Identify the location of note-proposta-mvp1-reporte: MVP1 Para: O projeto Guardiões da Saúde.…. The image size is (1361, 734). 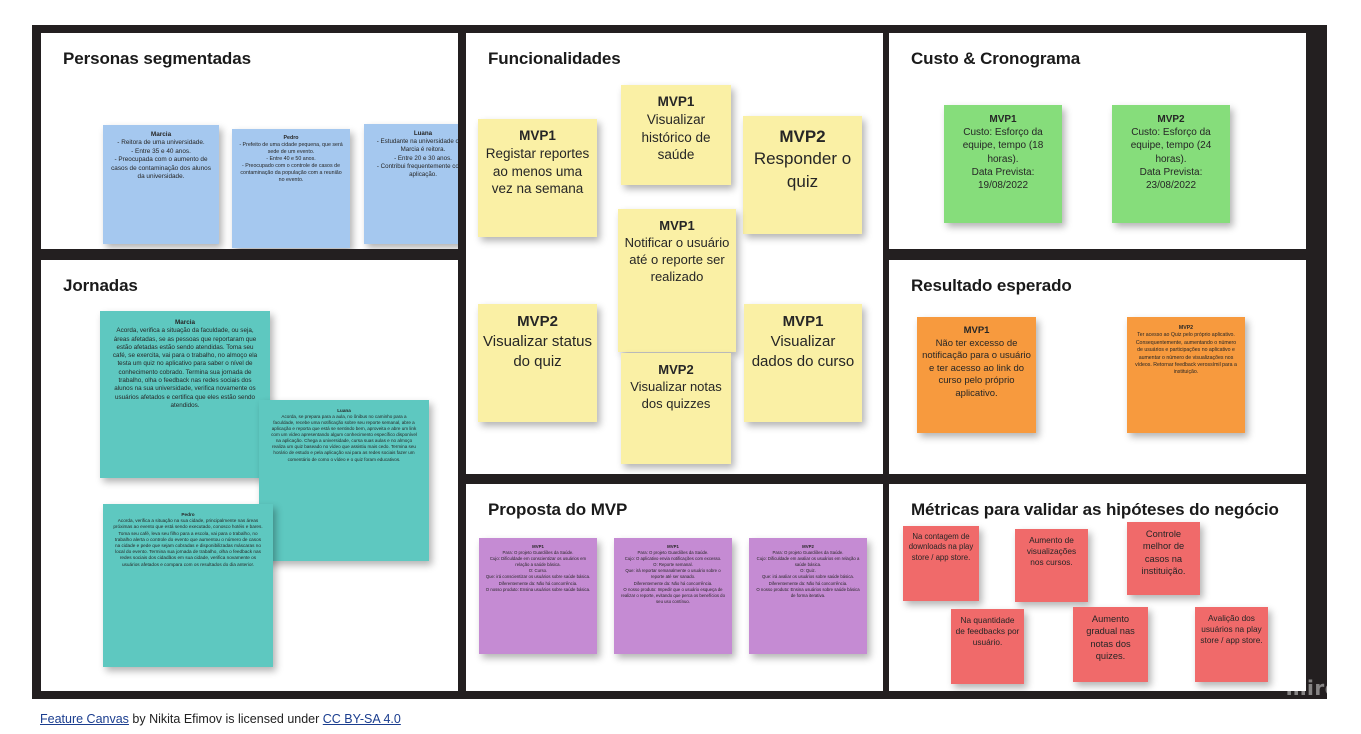
(673, 596).